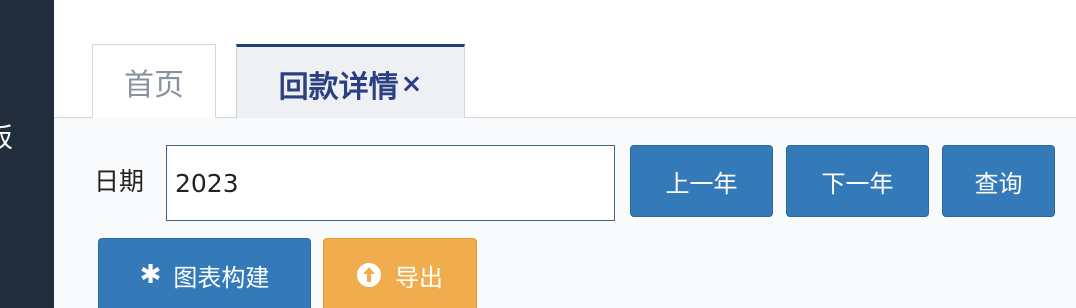  Describe the element at coordinates (412, 84) in the screenshot. I see `close-icon: ×` at that location.